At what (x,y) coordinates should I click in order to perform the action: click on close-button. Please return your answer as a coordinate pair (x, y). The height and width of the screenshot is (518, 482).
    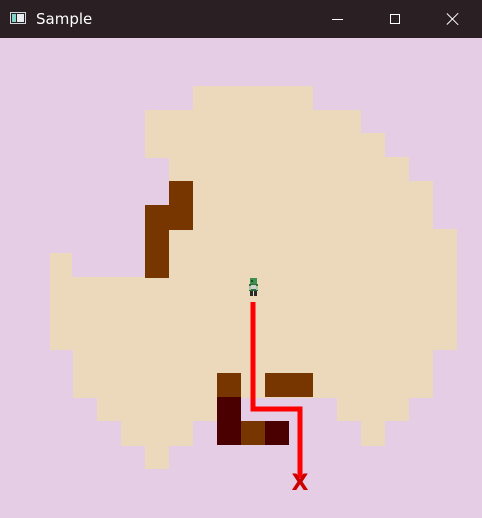
    Looking at the image, I should click on (453, 19).